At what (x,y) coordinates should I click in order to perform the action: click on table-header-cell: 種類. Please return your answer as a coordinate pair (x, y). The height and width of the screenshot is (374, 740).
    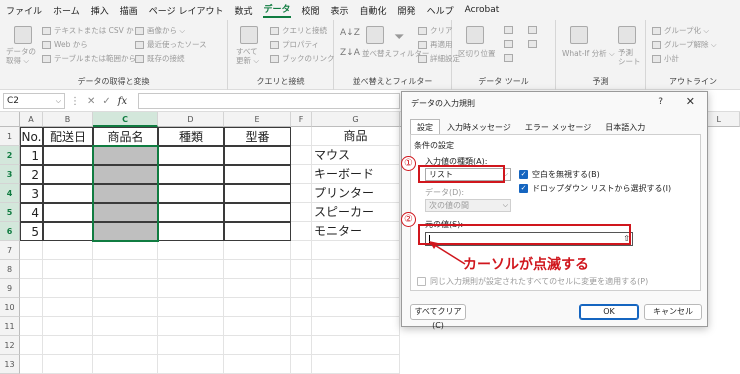
    Looking at the image, I should click on (191, 136).